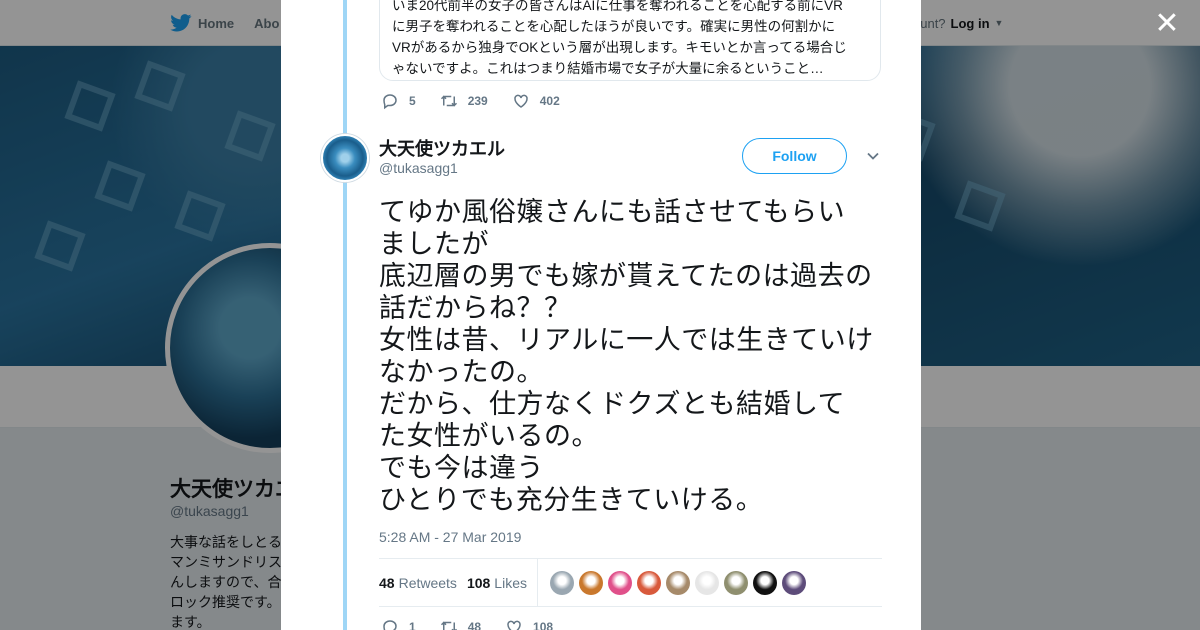 This screenshot has width=1200, height=630. What do you see at coordinates (612, 212) in the screenshot?
I see `tweet-line: てゆか風俗嬢さんにも話させてもらい` at bounding box center [612, 212].